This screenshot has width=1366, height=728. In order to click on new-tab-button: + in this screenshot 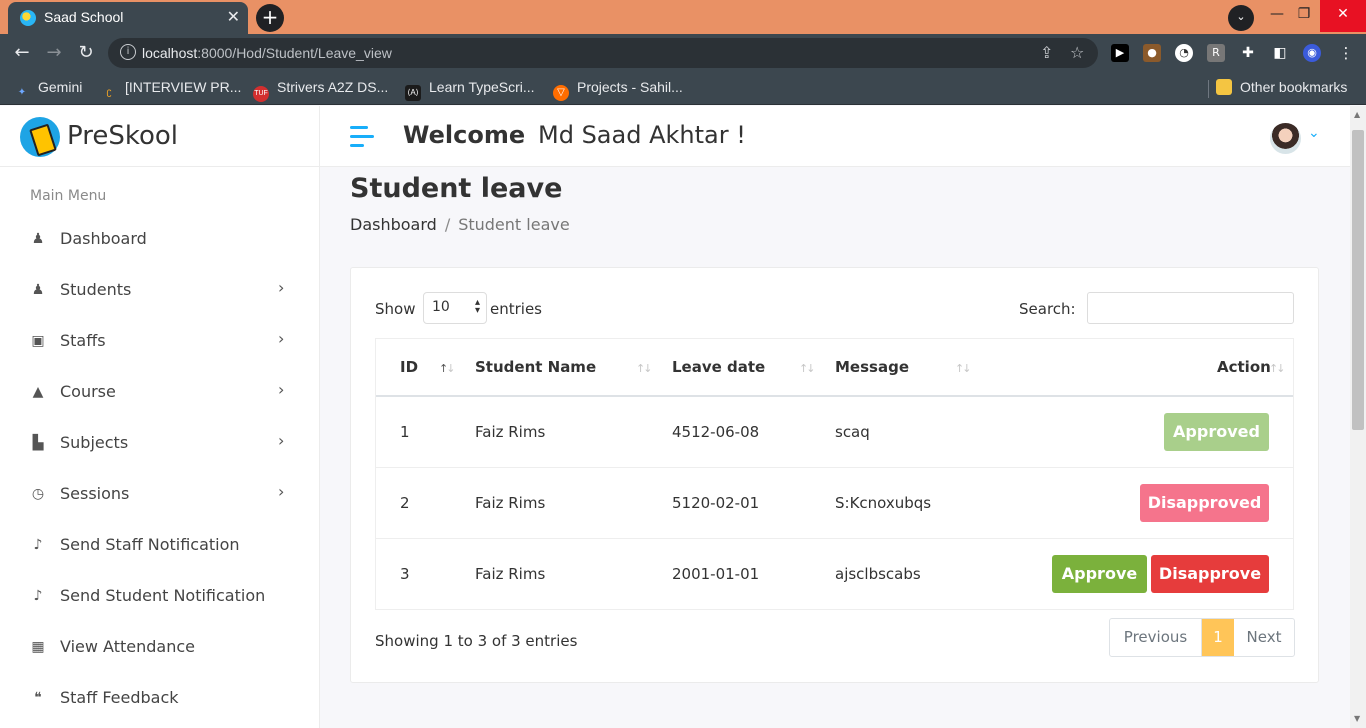, I will do `click(270, 18)`.